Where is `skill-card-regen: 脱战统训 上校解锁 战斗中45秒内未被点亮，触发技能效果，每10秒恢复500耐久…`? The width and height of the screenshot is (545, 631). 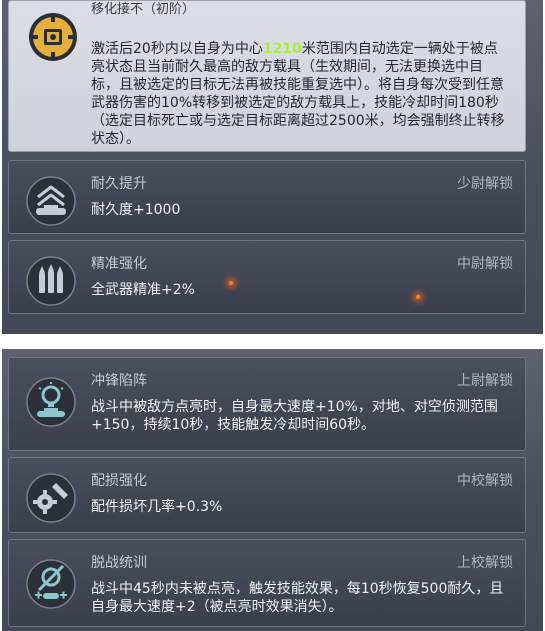
skill-card-regen: 脱战统训 上校解锁 战斗中45秒内未被点亮，触发技能效果，每10秒恢复500耐久… is located at coordinates (267, 583).